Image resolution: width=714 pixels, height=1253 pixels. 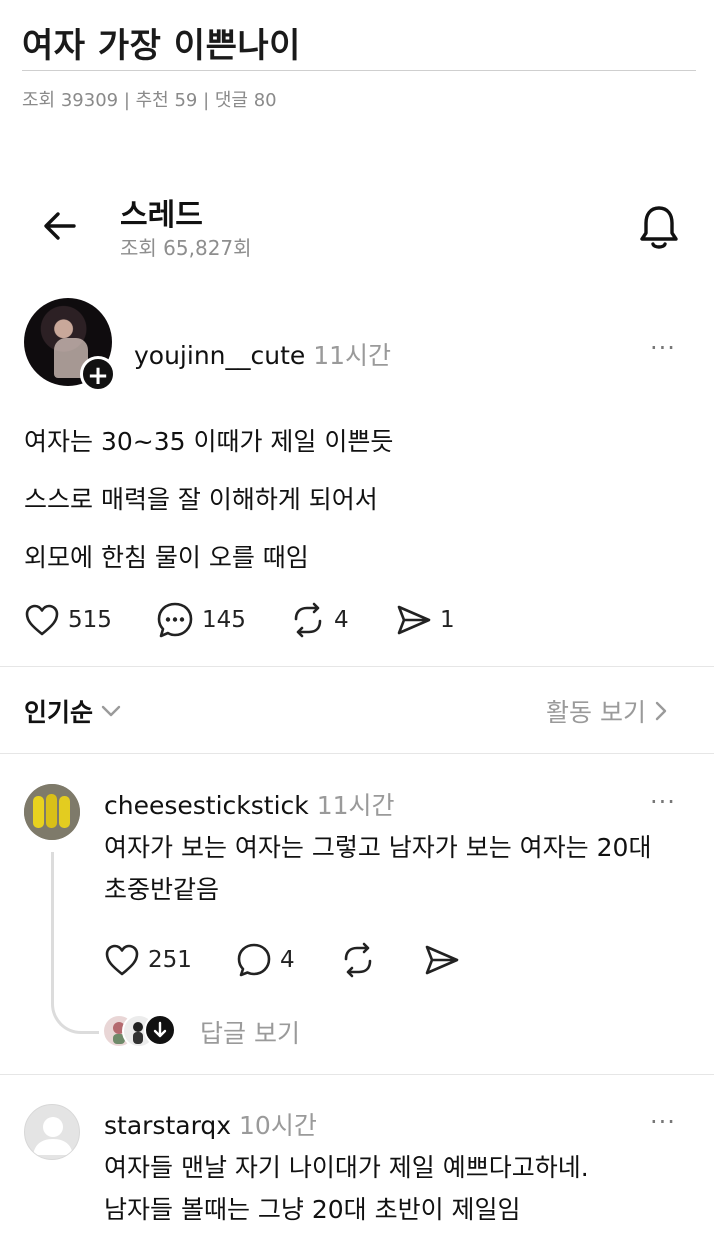 I want to click on header-title: 스레드, so click(x=161, y=215).